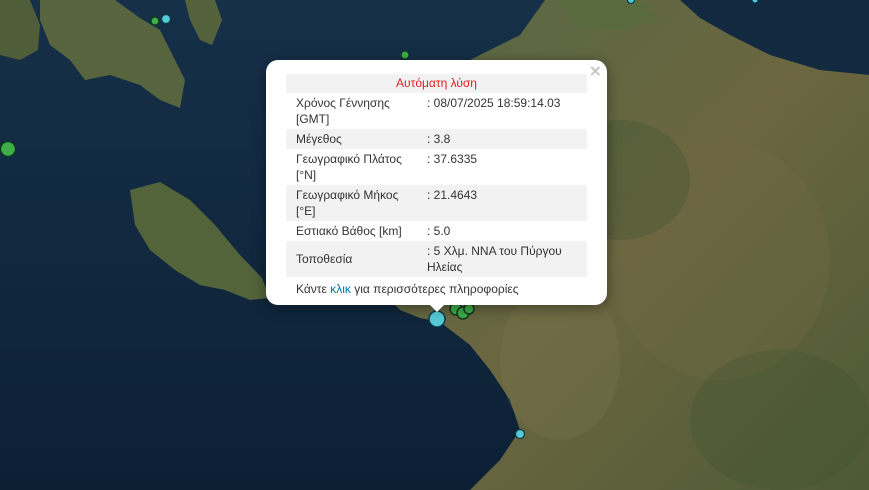 The image size is (869, 490). What do you see at coordinates (494, 259) in the screenshot?
I see `row-value: : 5 Χλμ. ΝΝΑ του Πύργου Ηλείας` at bounding box center [494, 259].